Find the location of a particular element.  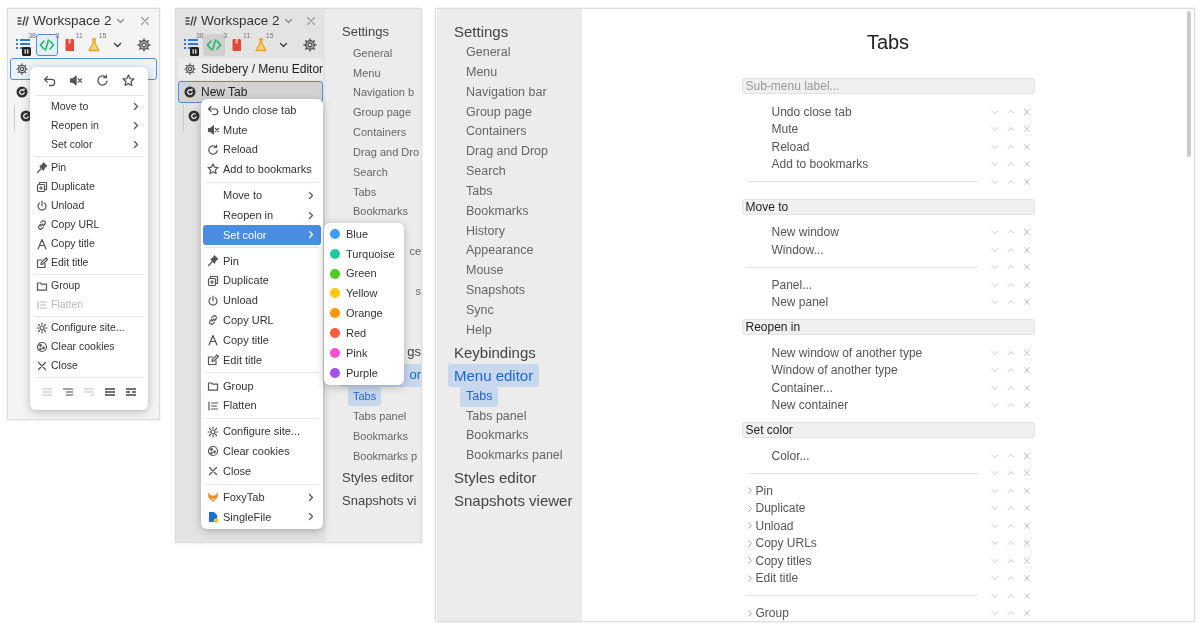

color-option: Blue is located at coordinates (364, 234).